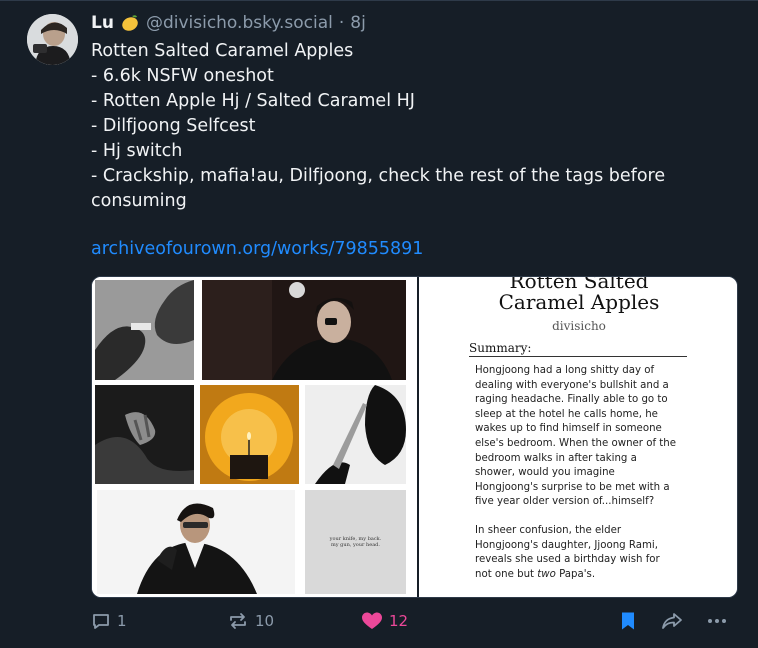 Image resolution: width=758 pixels, height=648 pixels. Describe the element at coordinates (304, 330) in the screenshot. I see `moodboard-tile-portrait` at that location.